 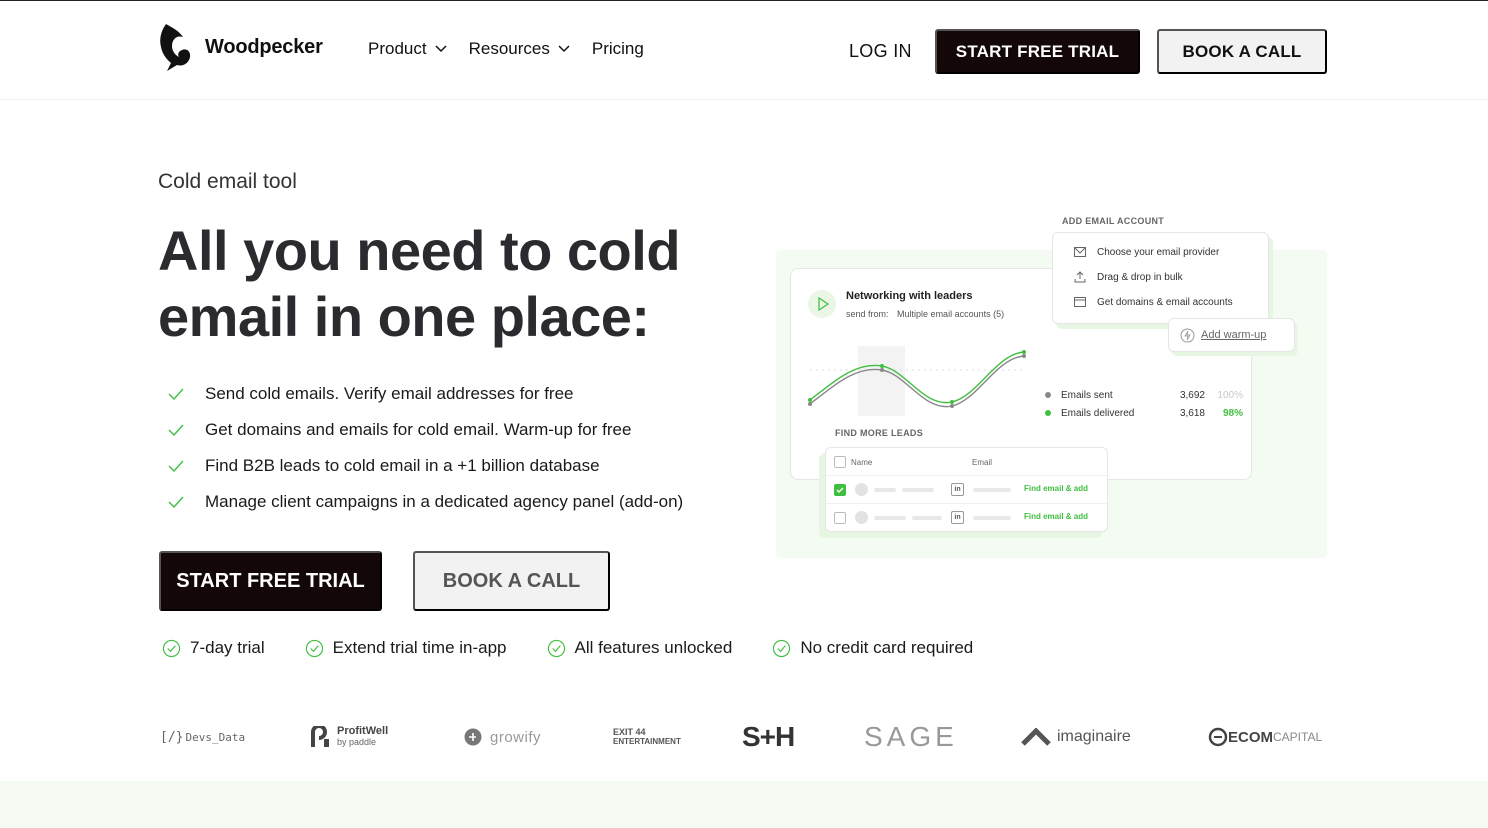 What do you see at coordinates (1298, 737) in the screenshot?
I see `logo-capital-text: CAPITAL` at bounding box center [1298, 737].